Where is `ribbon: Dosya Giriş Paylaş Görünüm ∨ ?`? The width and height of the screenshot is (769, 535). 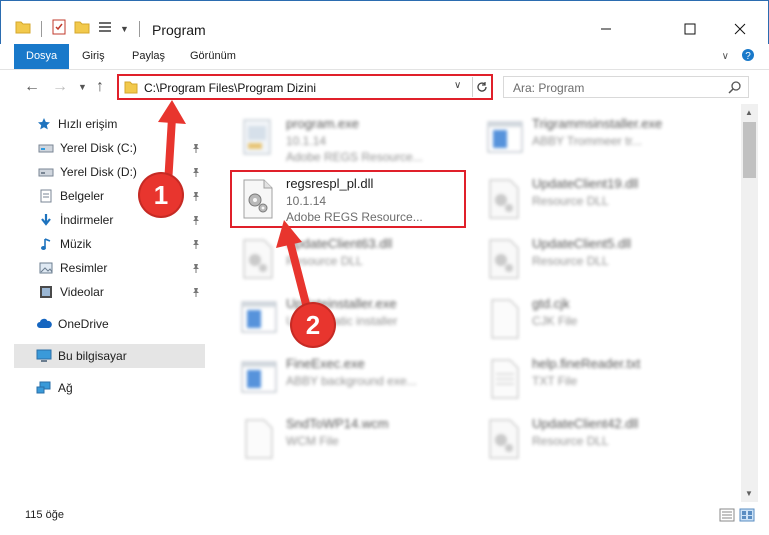 ribbon: Dosya Giriş Paylaş Görünüm ∨ ? is located at coordinates (384, 57).